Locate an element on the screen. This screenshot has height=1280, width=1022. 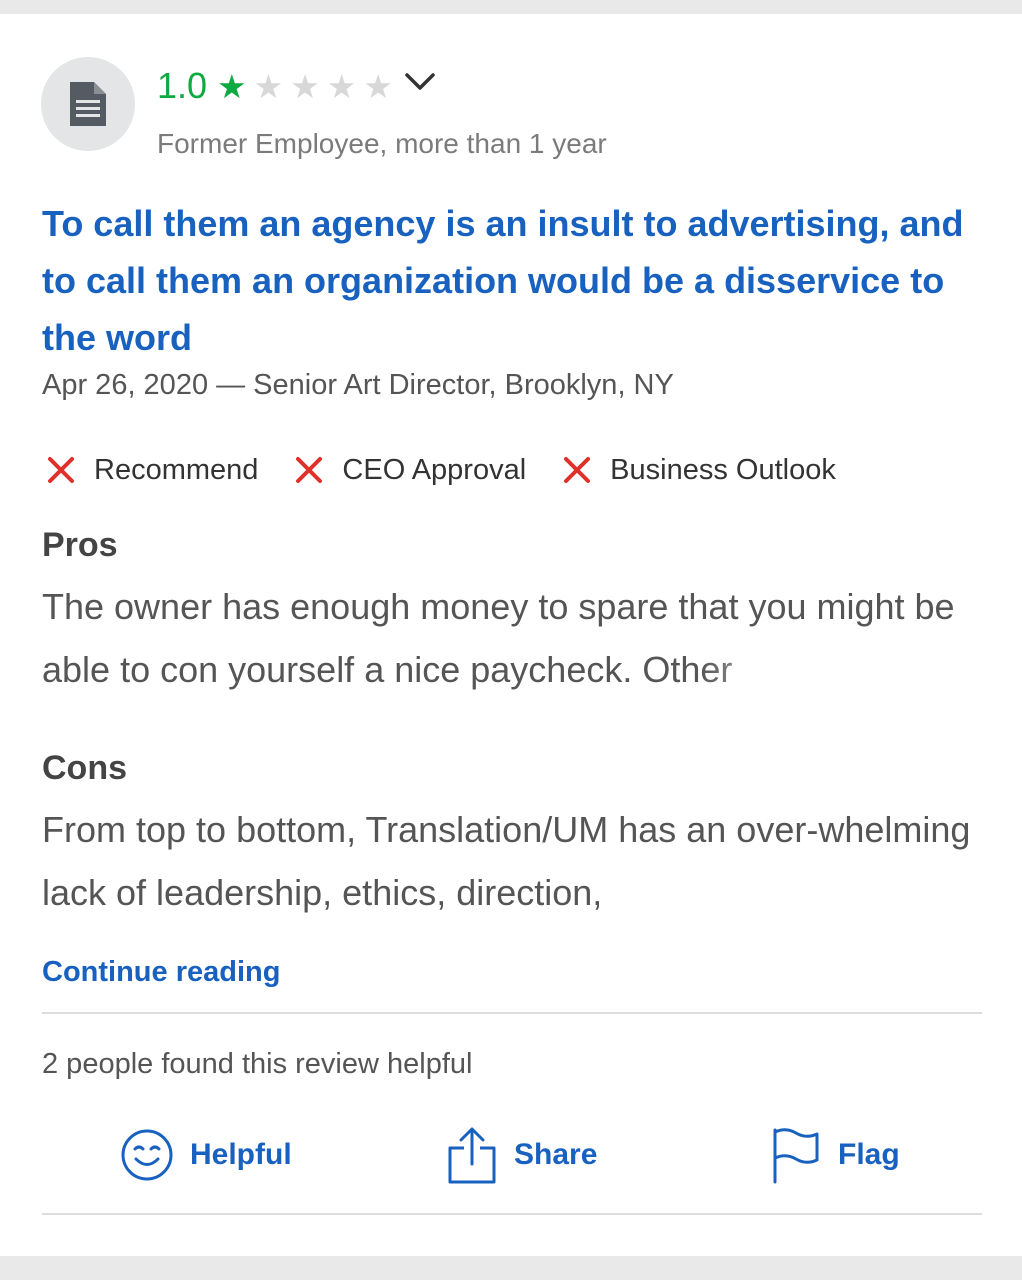
check-recommend: Recommend is located at coordinates (152, 470).